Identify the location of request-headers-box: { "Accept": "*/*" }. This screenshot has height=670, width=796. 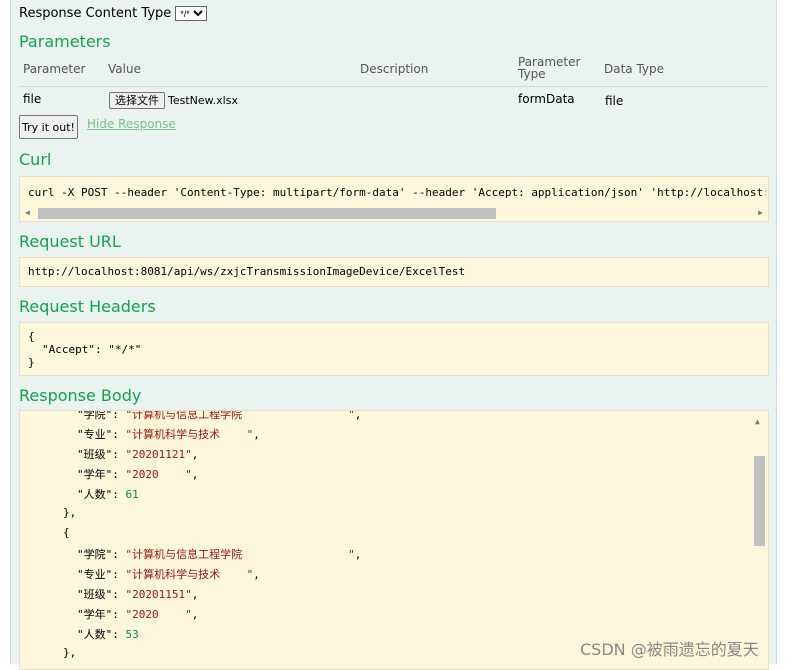
(394, 349).